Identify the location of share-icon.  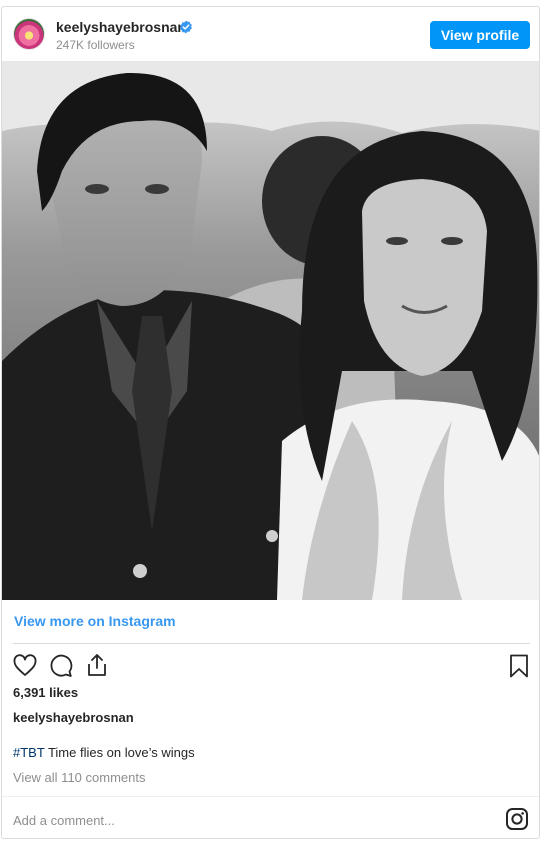
(97, 665).